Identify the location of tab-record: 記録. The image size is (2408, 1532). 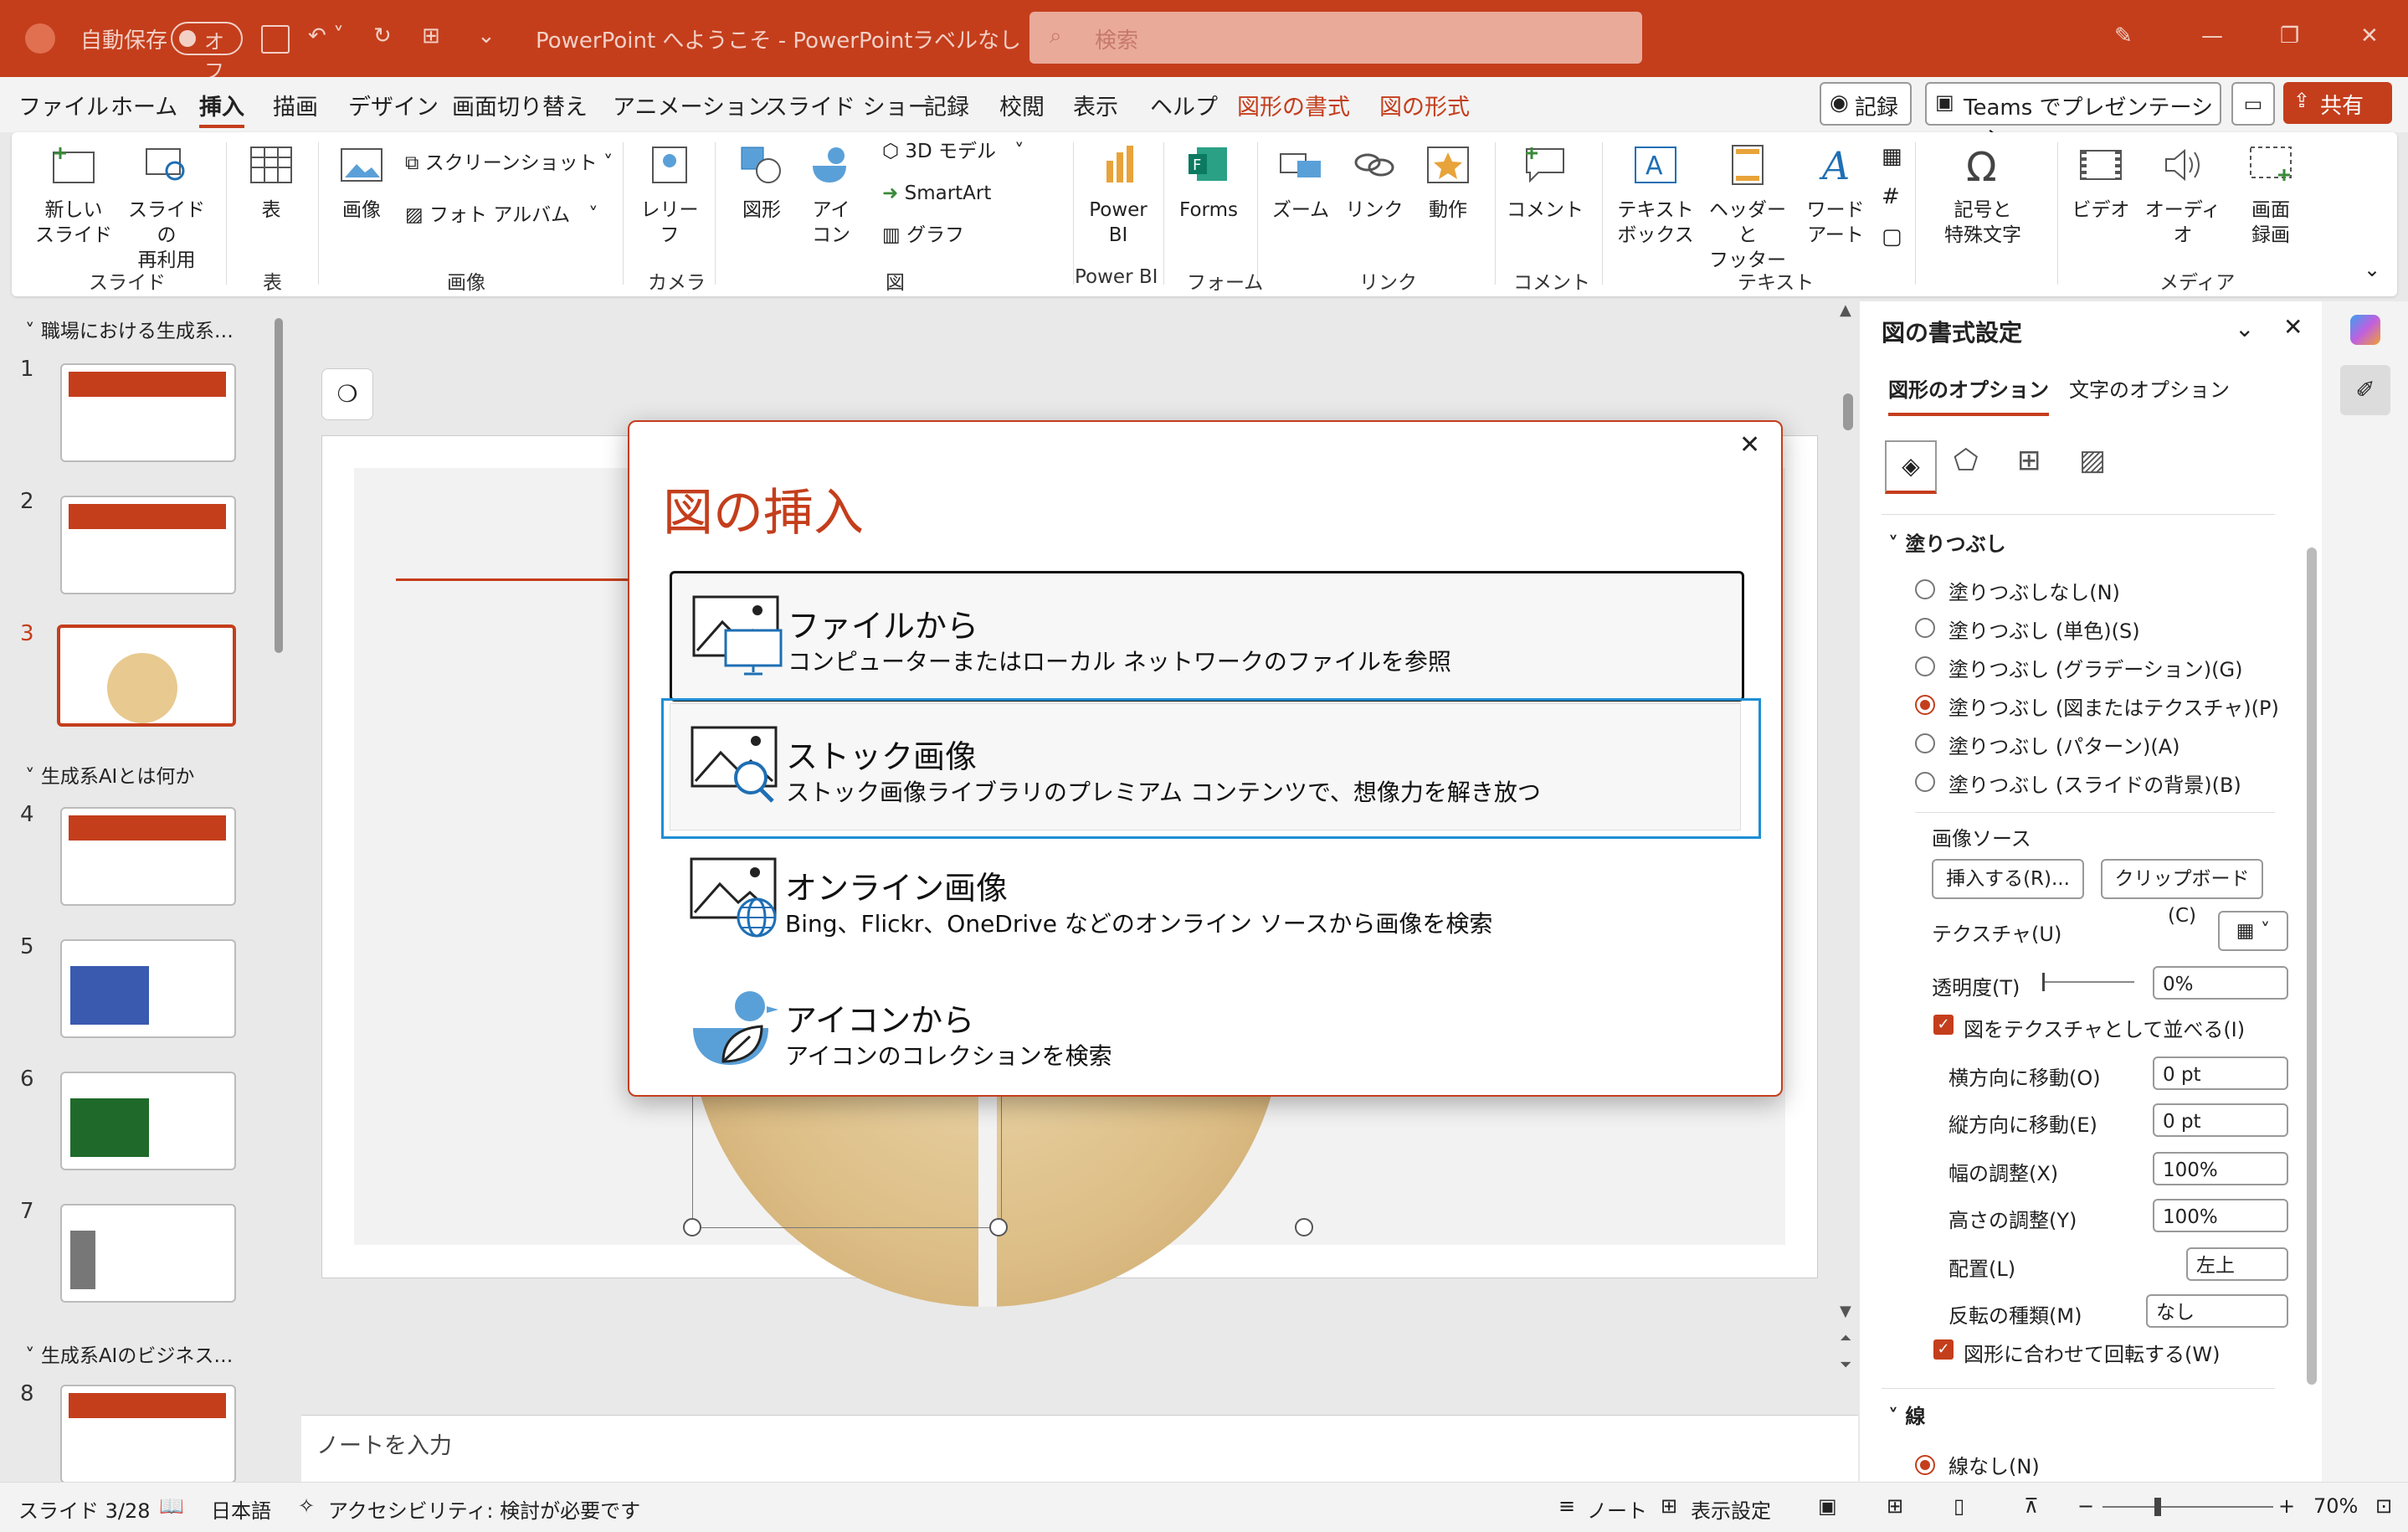
(946, 105).